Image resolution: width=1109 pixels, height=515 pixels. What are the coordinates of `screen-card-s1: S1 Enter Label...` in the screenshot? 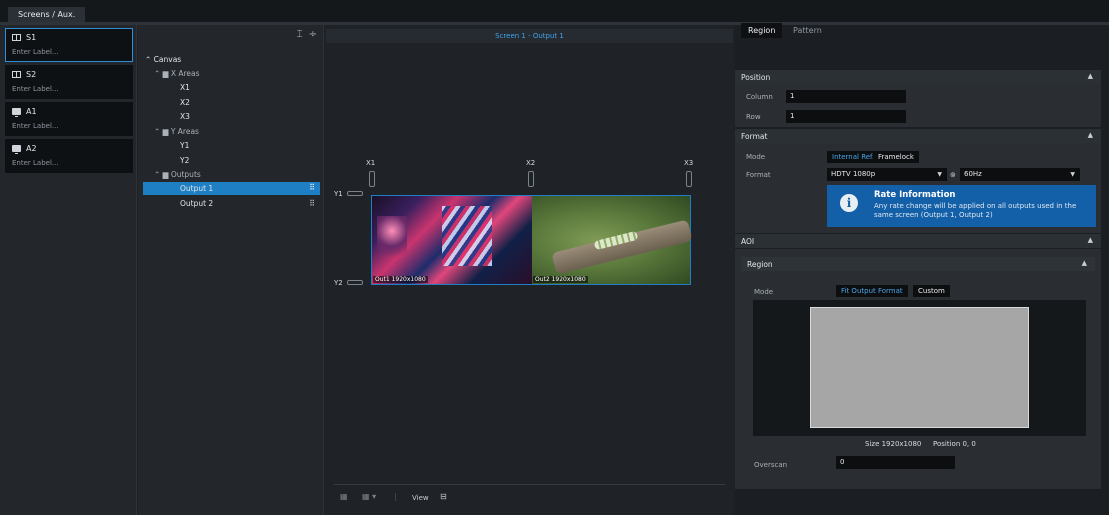 It's located at (69, 45).